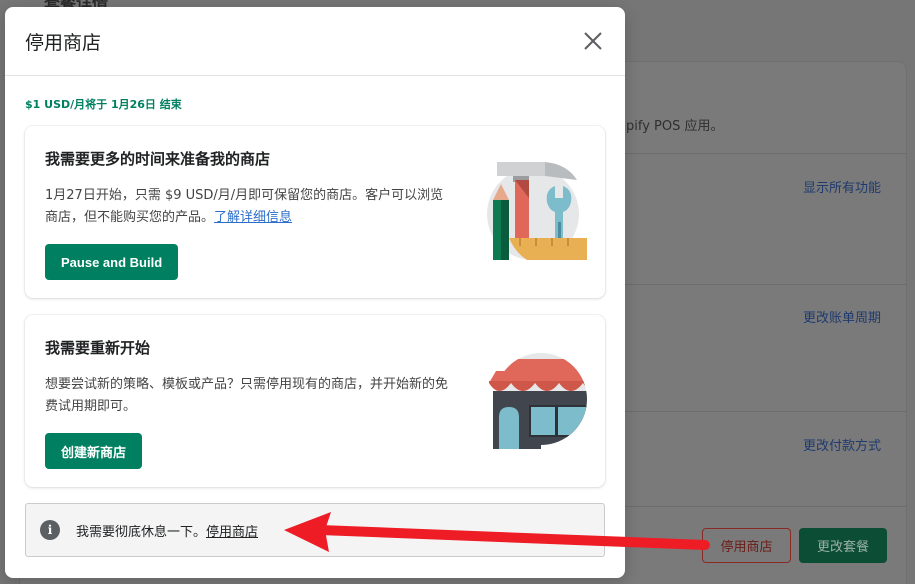 The width and height of the screenshot is (915, 584). What do you see at coordinates (537, 401) in the screenshot?
I see `storefront-icon` at bounding box center [537, 401].